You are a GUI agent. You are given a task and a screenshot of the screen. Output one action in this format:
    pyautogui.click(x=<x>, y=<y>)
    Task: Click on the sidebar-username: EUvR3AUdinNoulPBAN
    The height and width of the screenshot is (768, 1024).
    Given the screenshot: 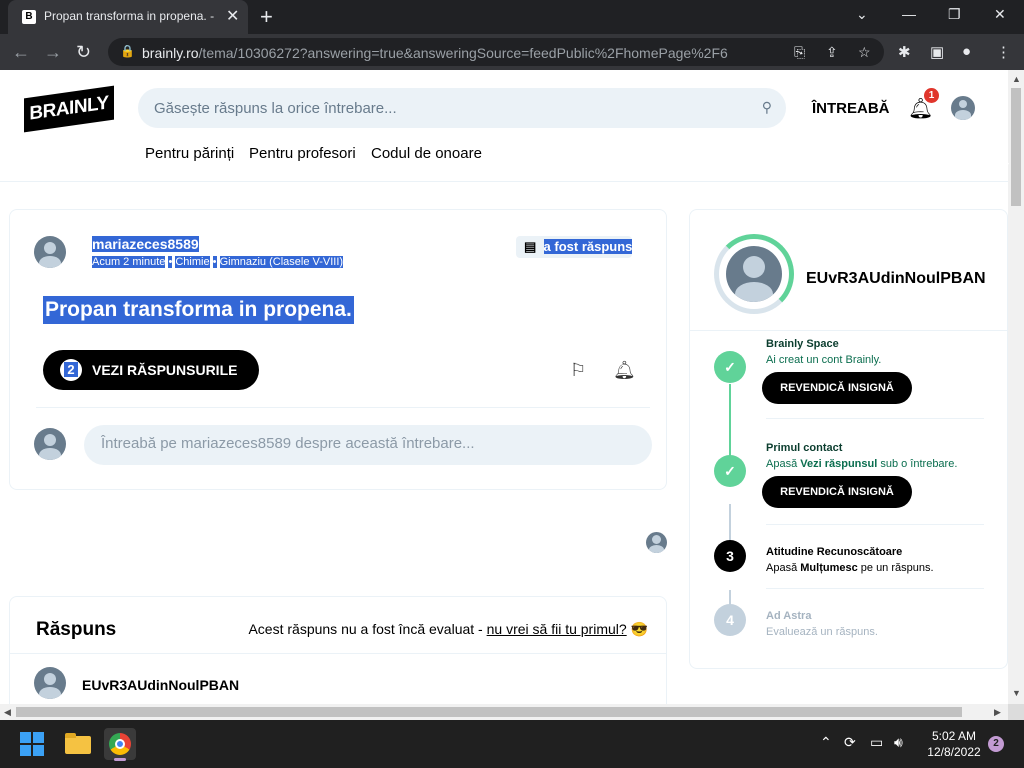 What is the action you would take?
    pyautogui.click(x=896, y=279)
    